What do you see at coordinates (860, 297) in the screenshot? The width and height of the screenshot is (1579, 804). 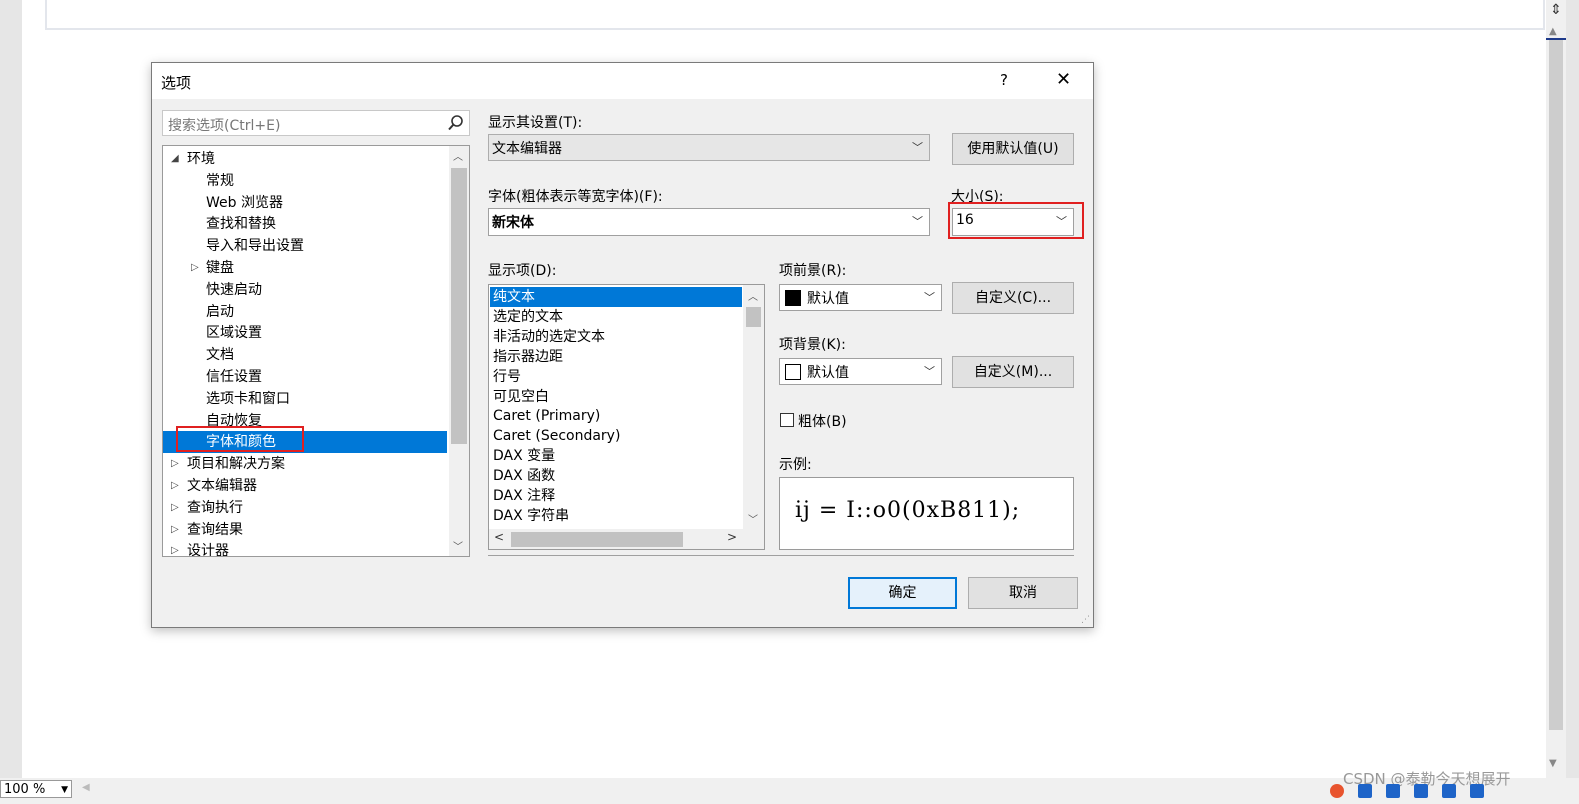 I see `foreground-select: 默认值 ﹀` at bounding box center [860, 297].